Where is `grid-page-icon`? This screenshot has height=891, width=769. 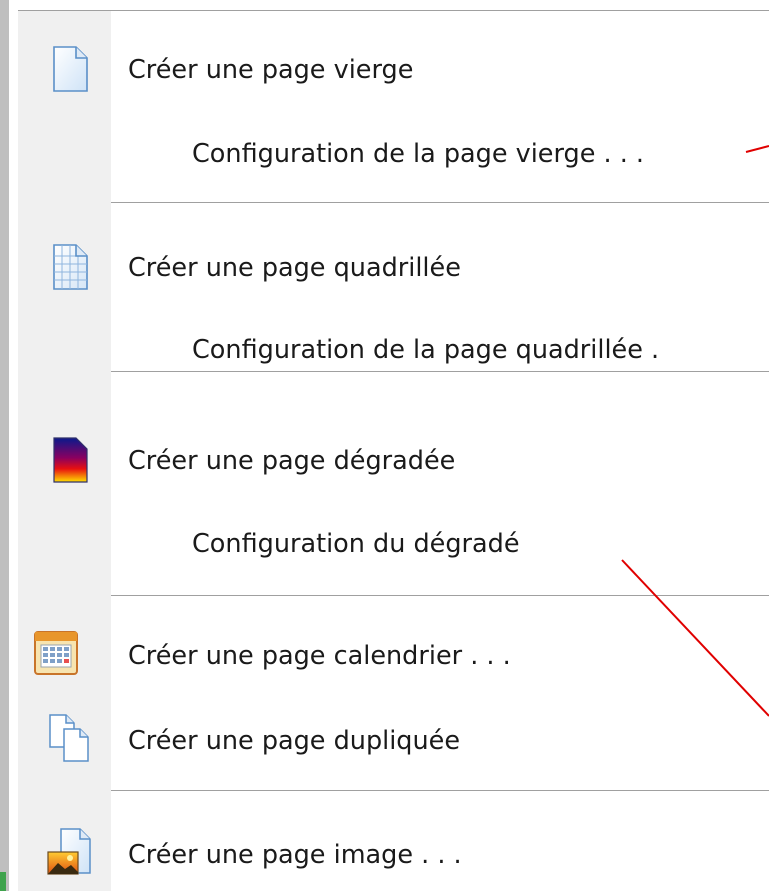
grid-page-icon is located at coordinates (70, 267).